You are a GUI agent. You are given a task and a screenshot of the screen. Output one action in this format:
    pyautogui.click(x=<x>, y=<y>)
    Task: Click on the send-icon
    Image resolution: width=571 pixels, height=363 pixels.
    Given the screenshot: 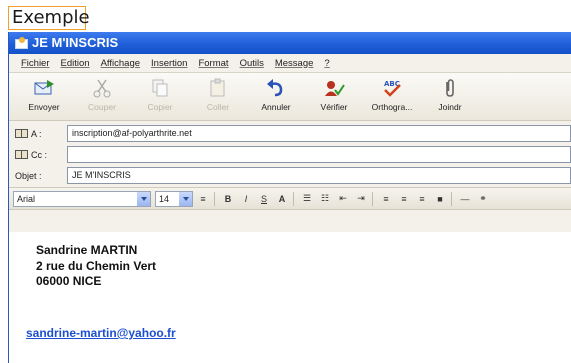 What is the action you would take?
    pyautogui.click(x=44, y=88)
    